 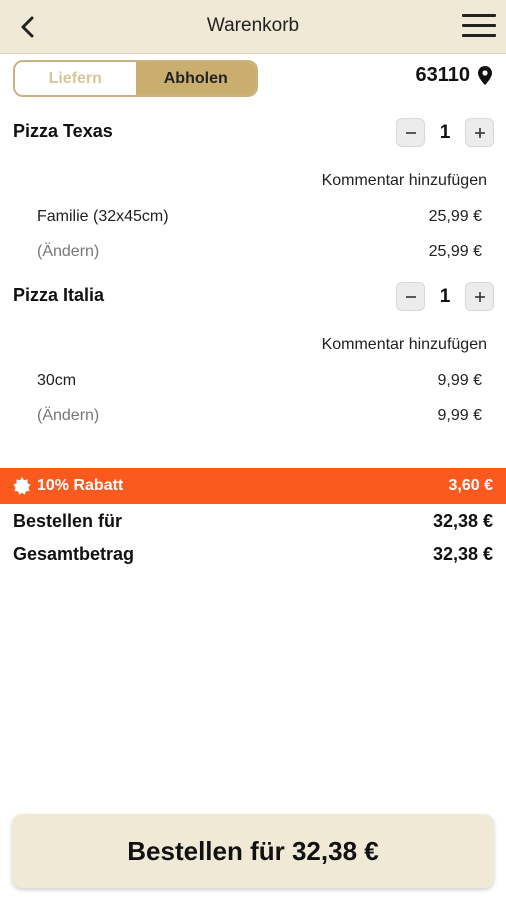 I want to click on total-row: Gesamtbetrag 32,38 €, so click(x=253, y=554).